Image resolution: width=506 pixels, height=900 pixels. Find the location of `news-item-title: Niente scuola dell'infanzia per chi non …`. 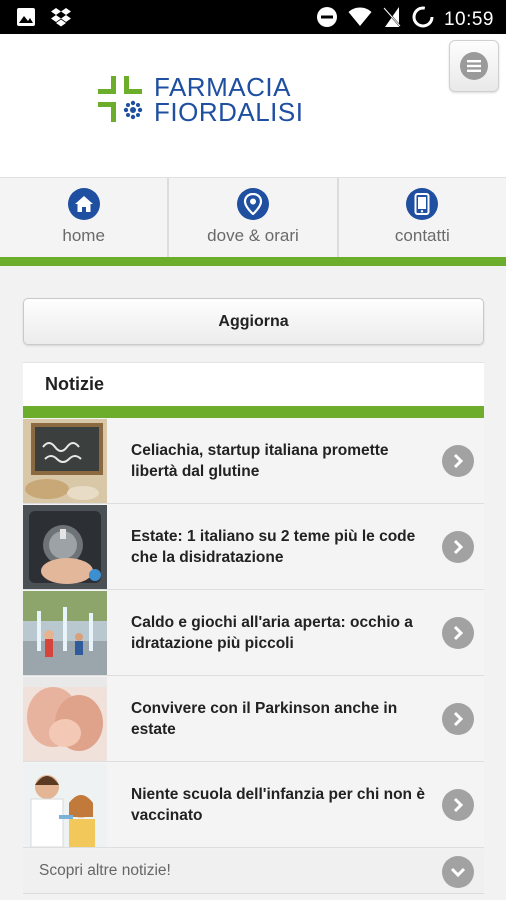

news-item-title: Niente scuola dell'infanzia per chi non … is located at coordinates (278, 805).